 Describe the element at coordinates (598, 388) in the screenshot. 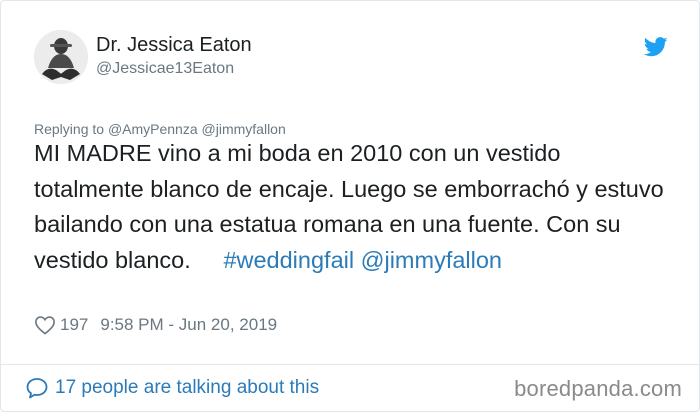

I see `watermark: boredpanda.com` at that location.